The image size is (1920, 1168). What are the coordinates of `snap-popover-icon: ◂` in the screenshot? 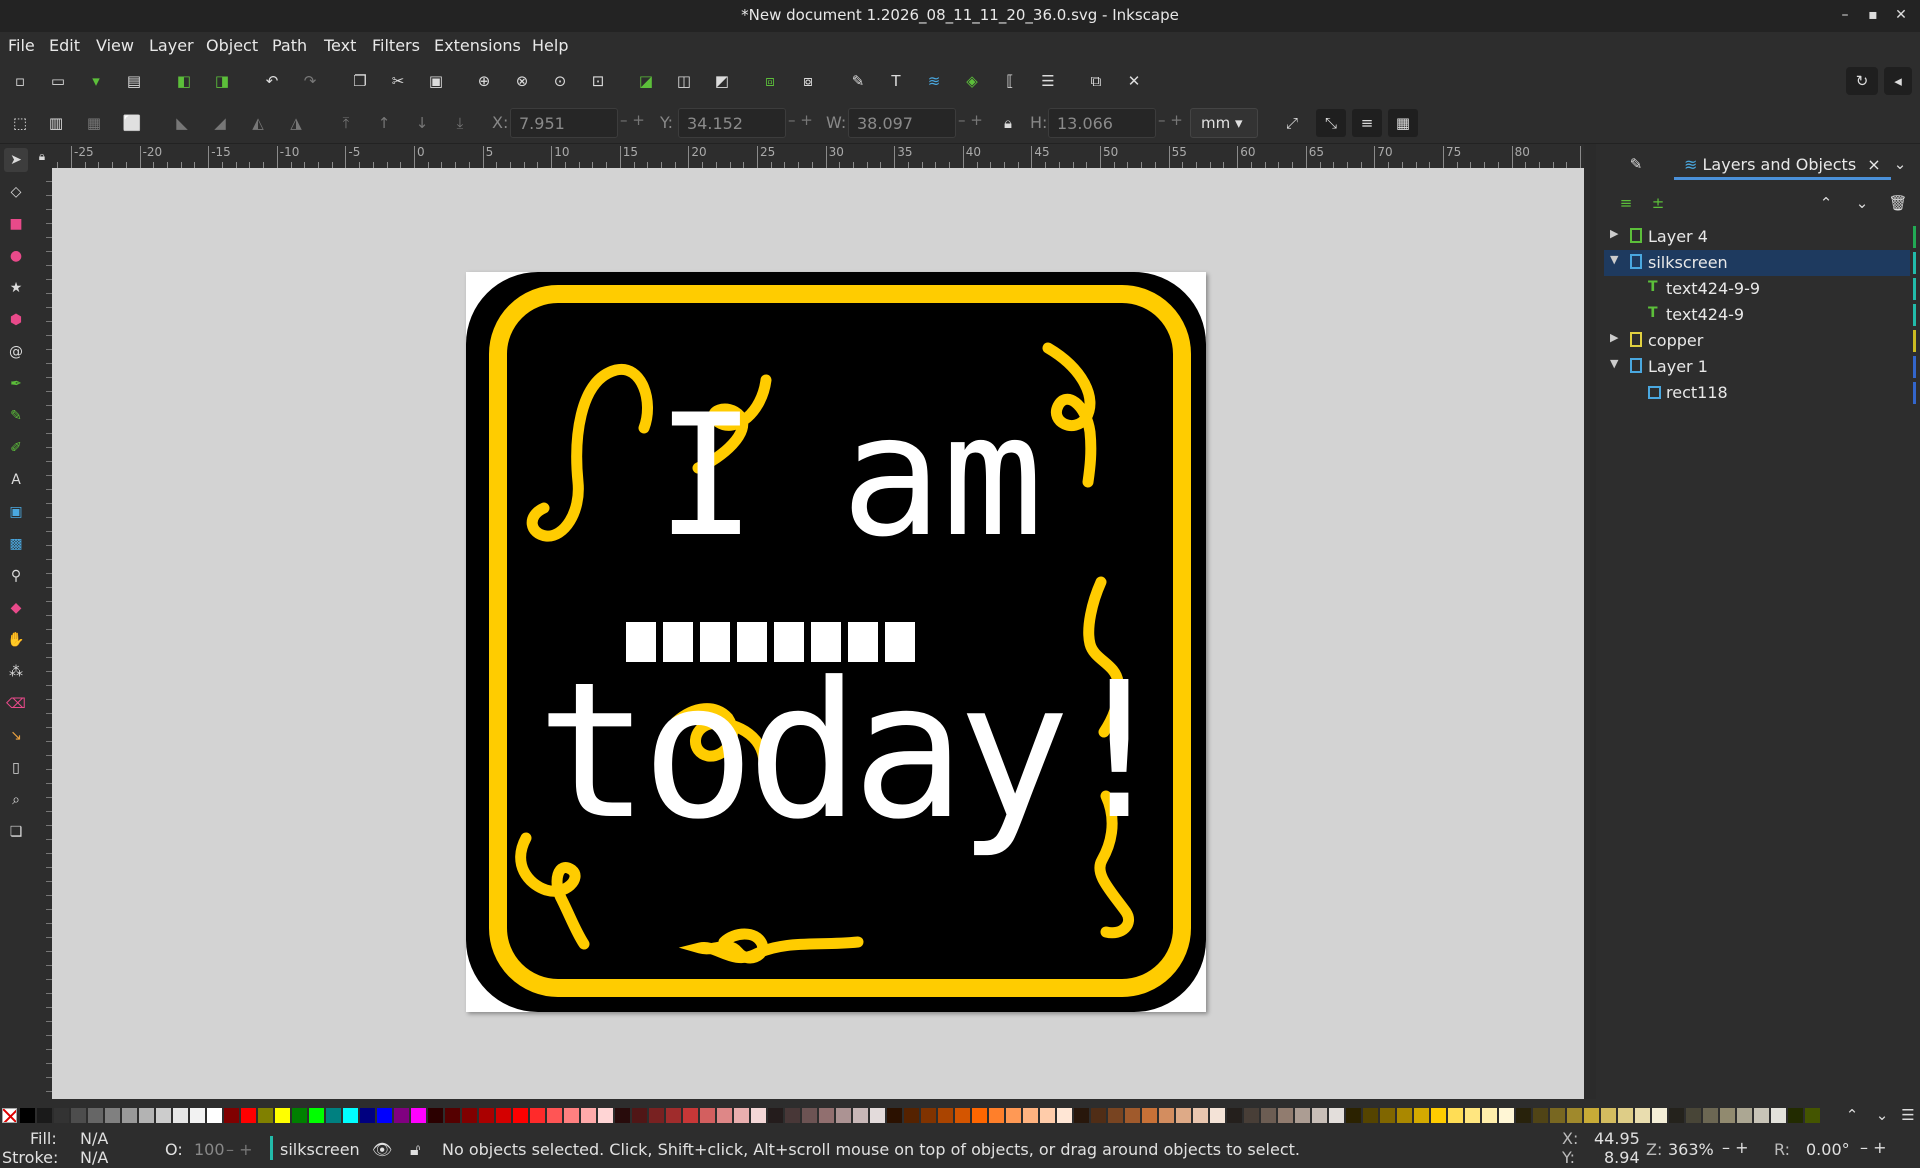 It's located at (1898, 81).